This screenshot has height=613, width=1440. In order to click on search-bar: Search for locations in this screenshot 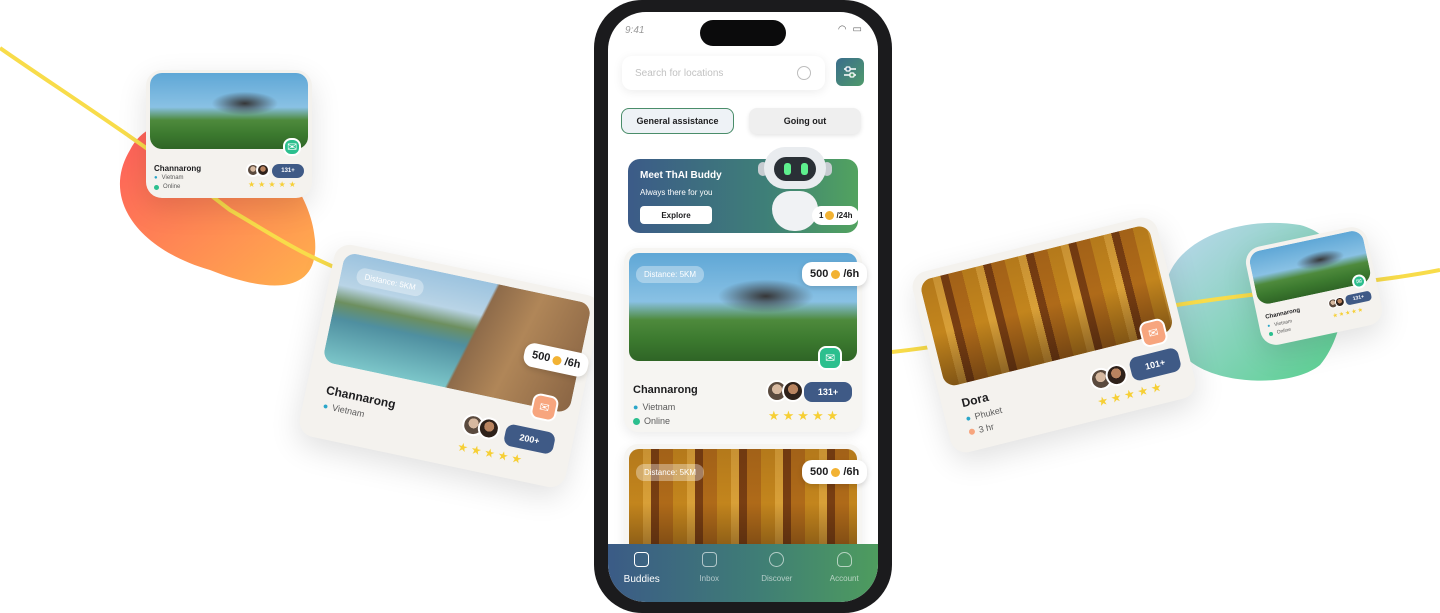, I will do `click(723, 73)`.